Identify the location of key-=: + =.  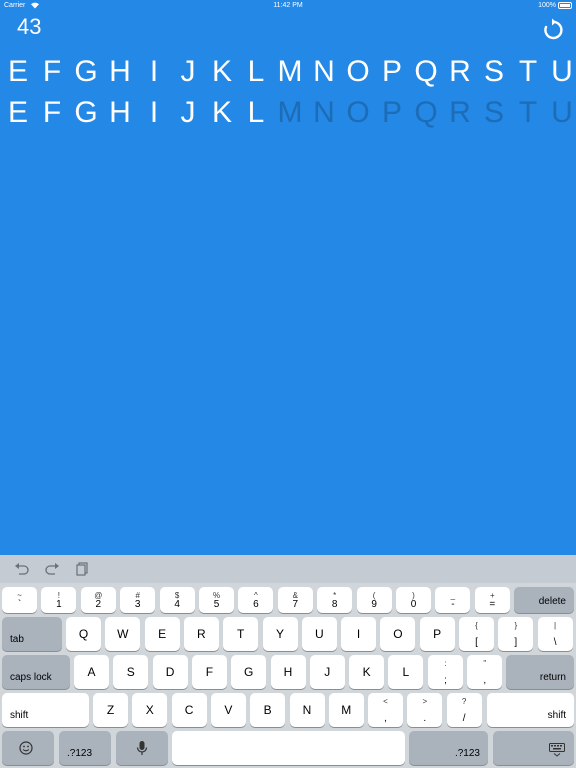
(492, 600).